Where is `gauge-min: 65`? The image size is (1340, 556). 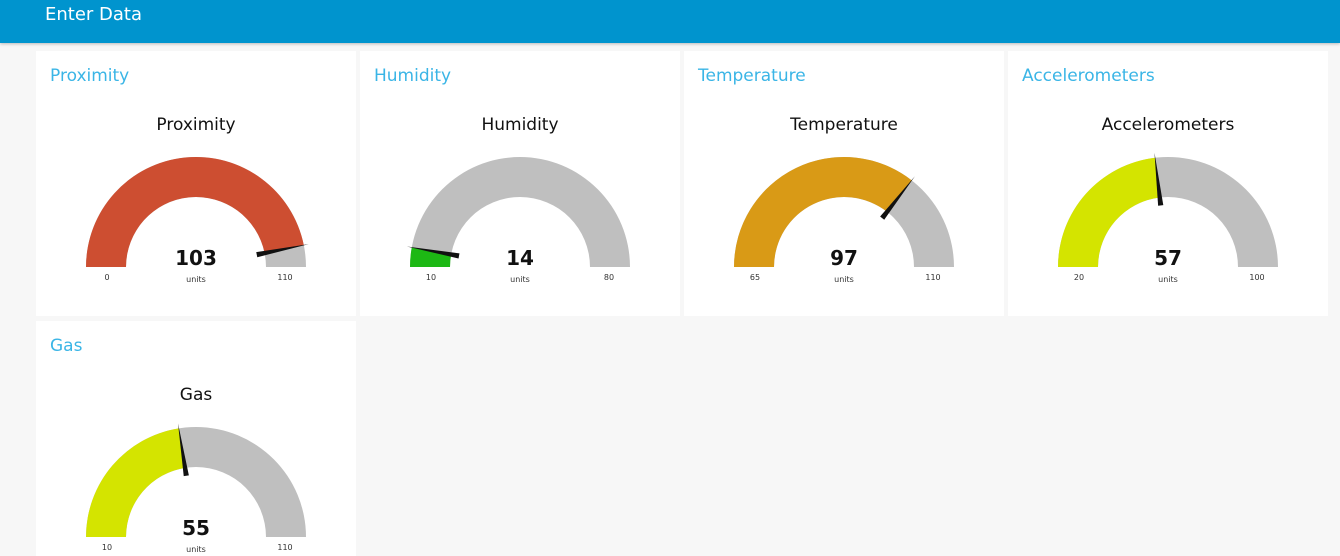 gauge-min: 65 is located at coordinates (755, 277).